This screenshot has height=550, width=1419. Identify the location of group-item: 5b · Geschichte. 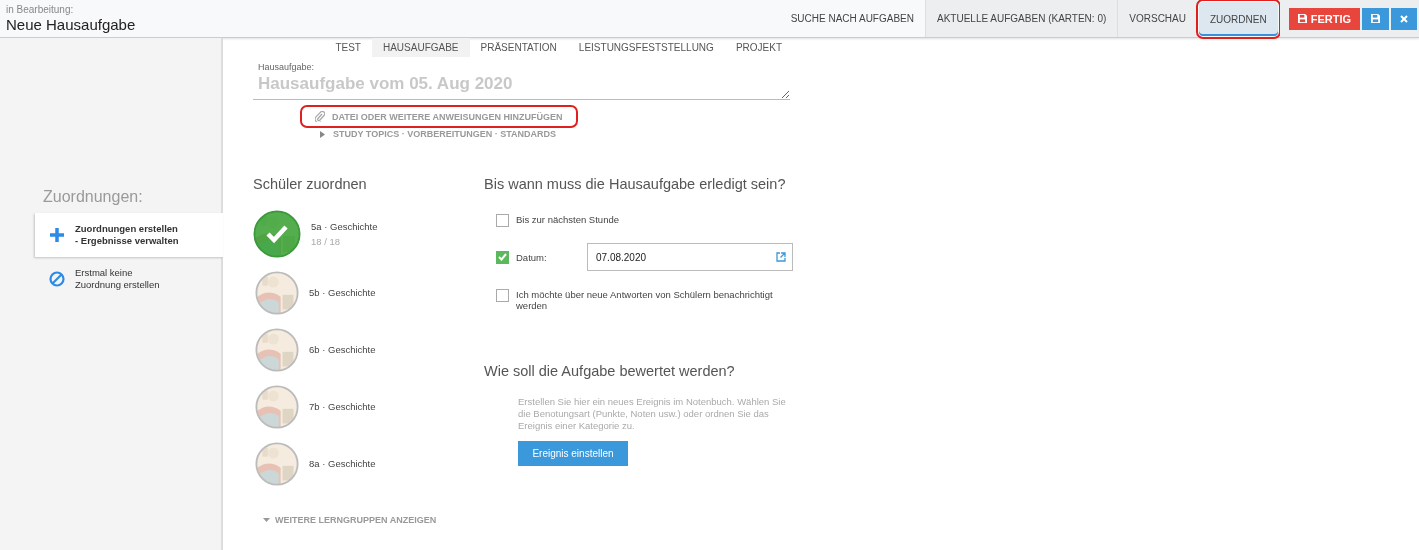
(368, 292).